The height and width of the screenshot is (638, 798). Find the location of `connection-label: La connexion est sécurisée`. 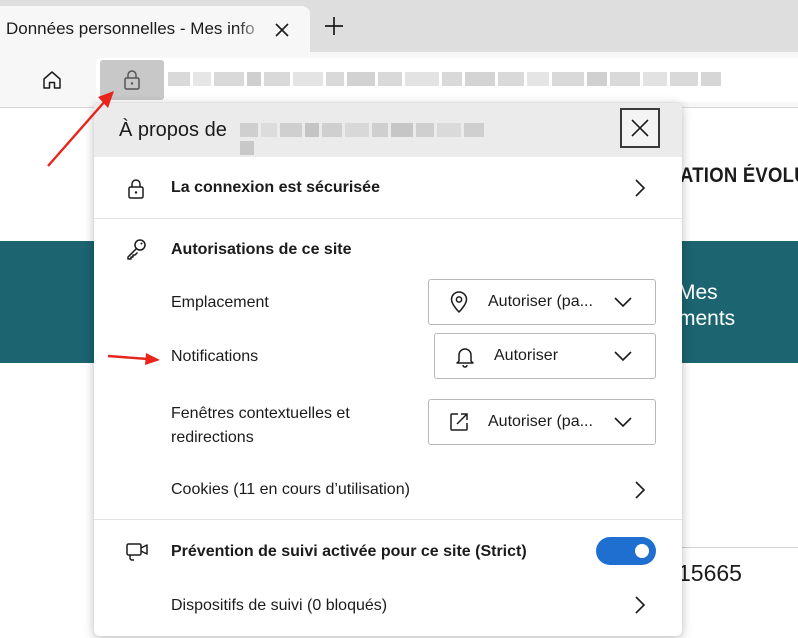

connection-label: La connexion est sécurisée is located at coordinates (275, 187).